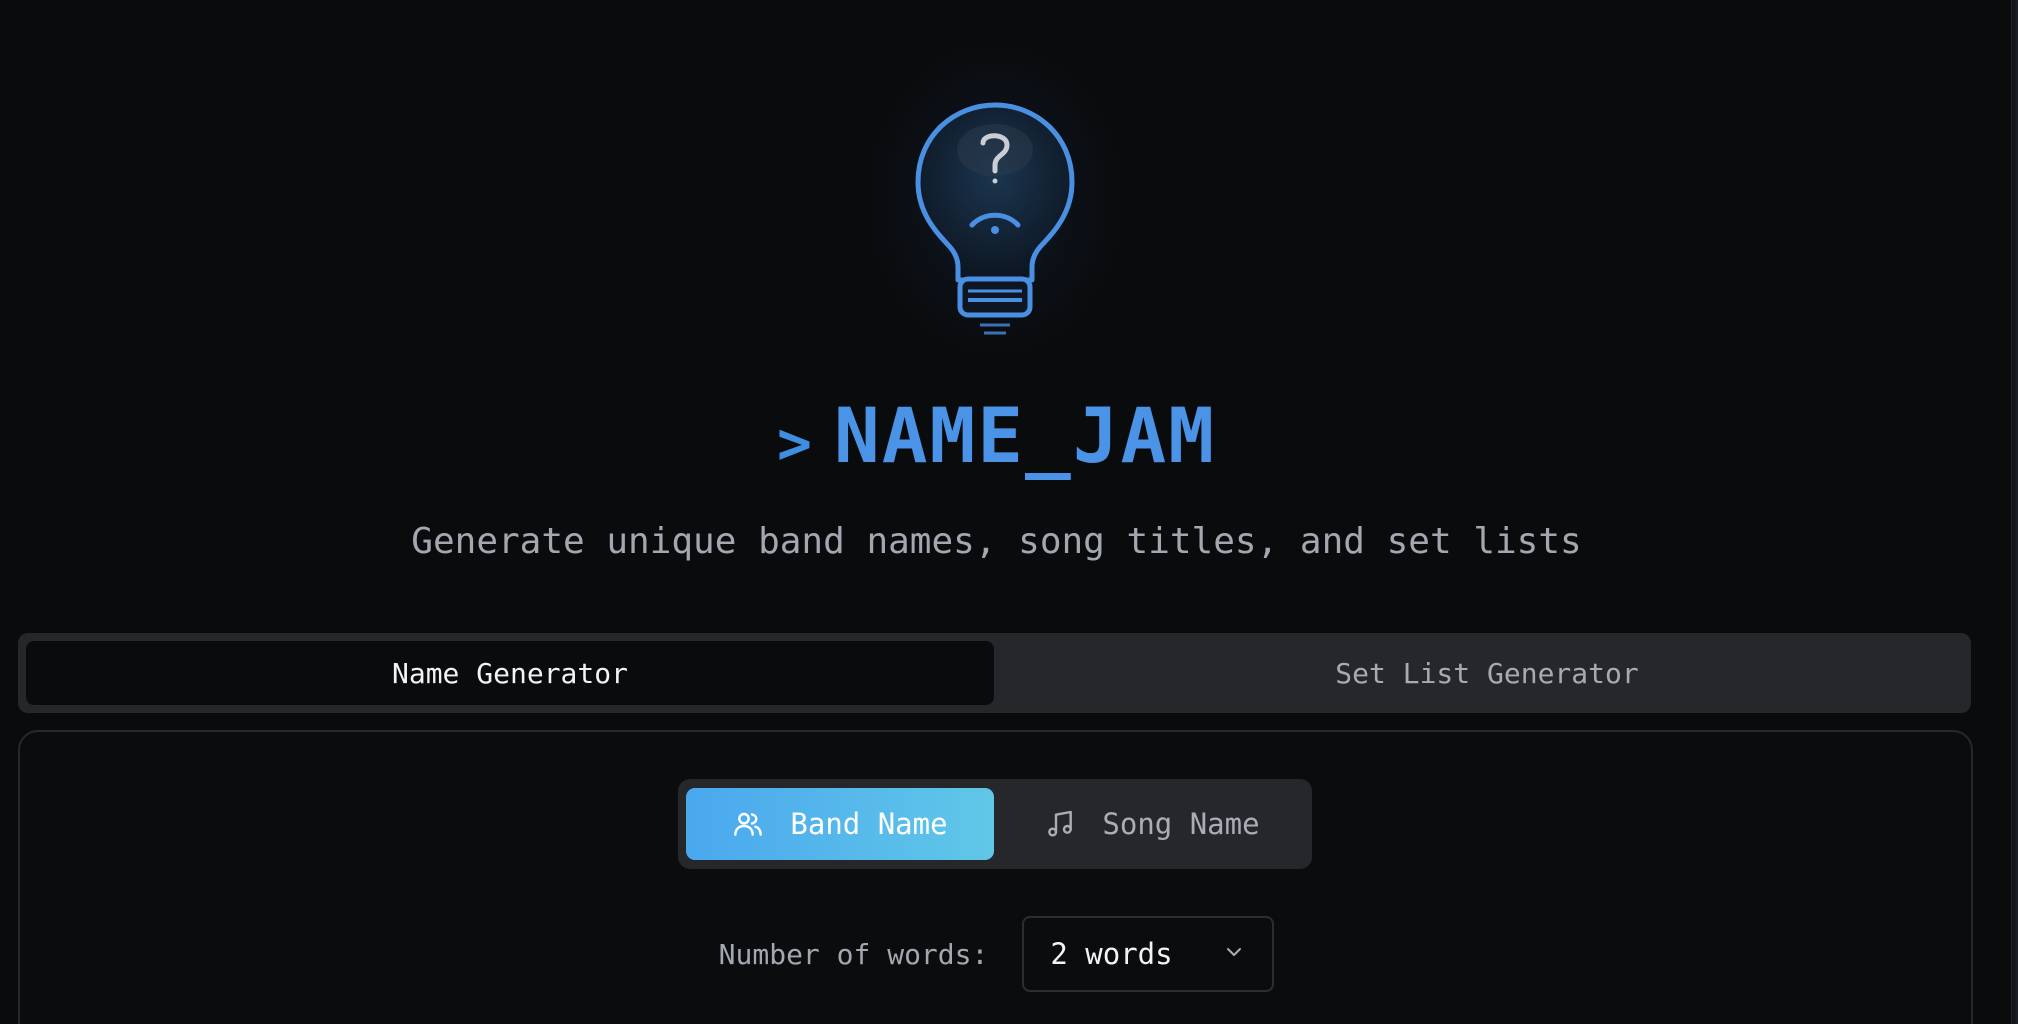  I want to click on scrollbar, so click(2014, 512).